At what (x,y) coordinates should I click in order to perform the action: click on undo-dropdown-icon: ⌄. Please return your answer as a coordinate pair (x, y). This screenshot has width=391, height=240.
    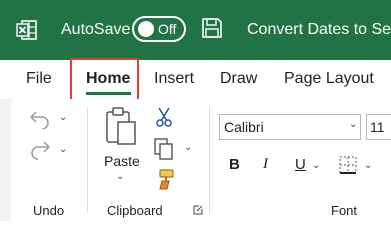
    Looking at the image, I should click on (63, 117).